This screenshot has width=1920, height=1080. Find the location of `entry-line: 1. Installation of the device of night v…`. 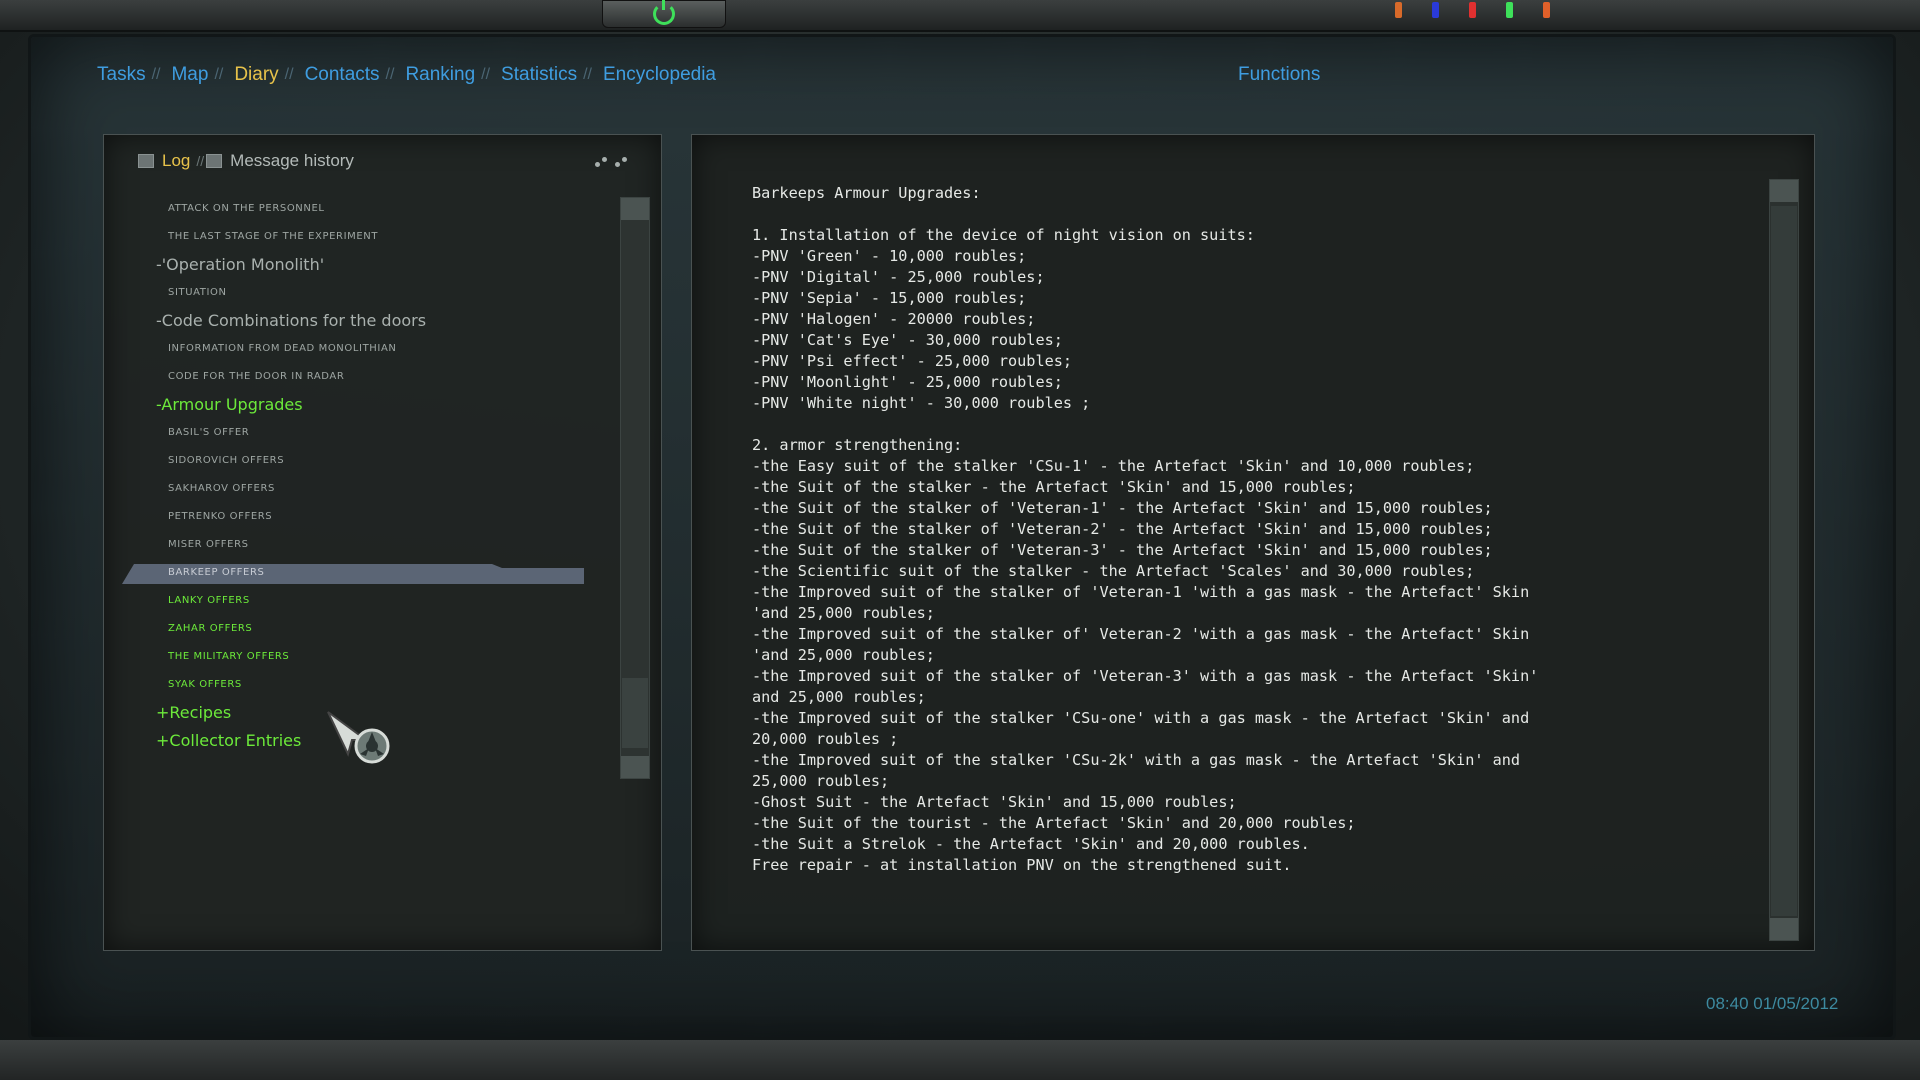

entry-line: 1. Installation of the device of night v… is located at coordinates (1003, 235).